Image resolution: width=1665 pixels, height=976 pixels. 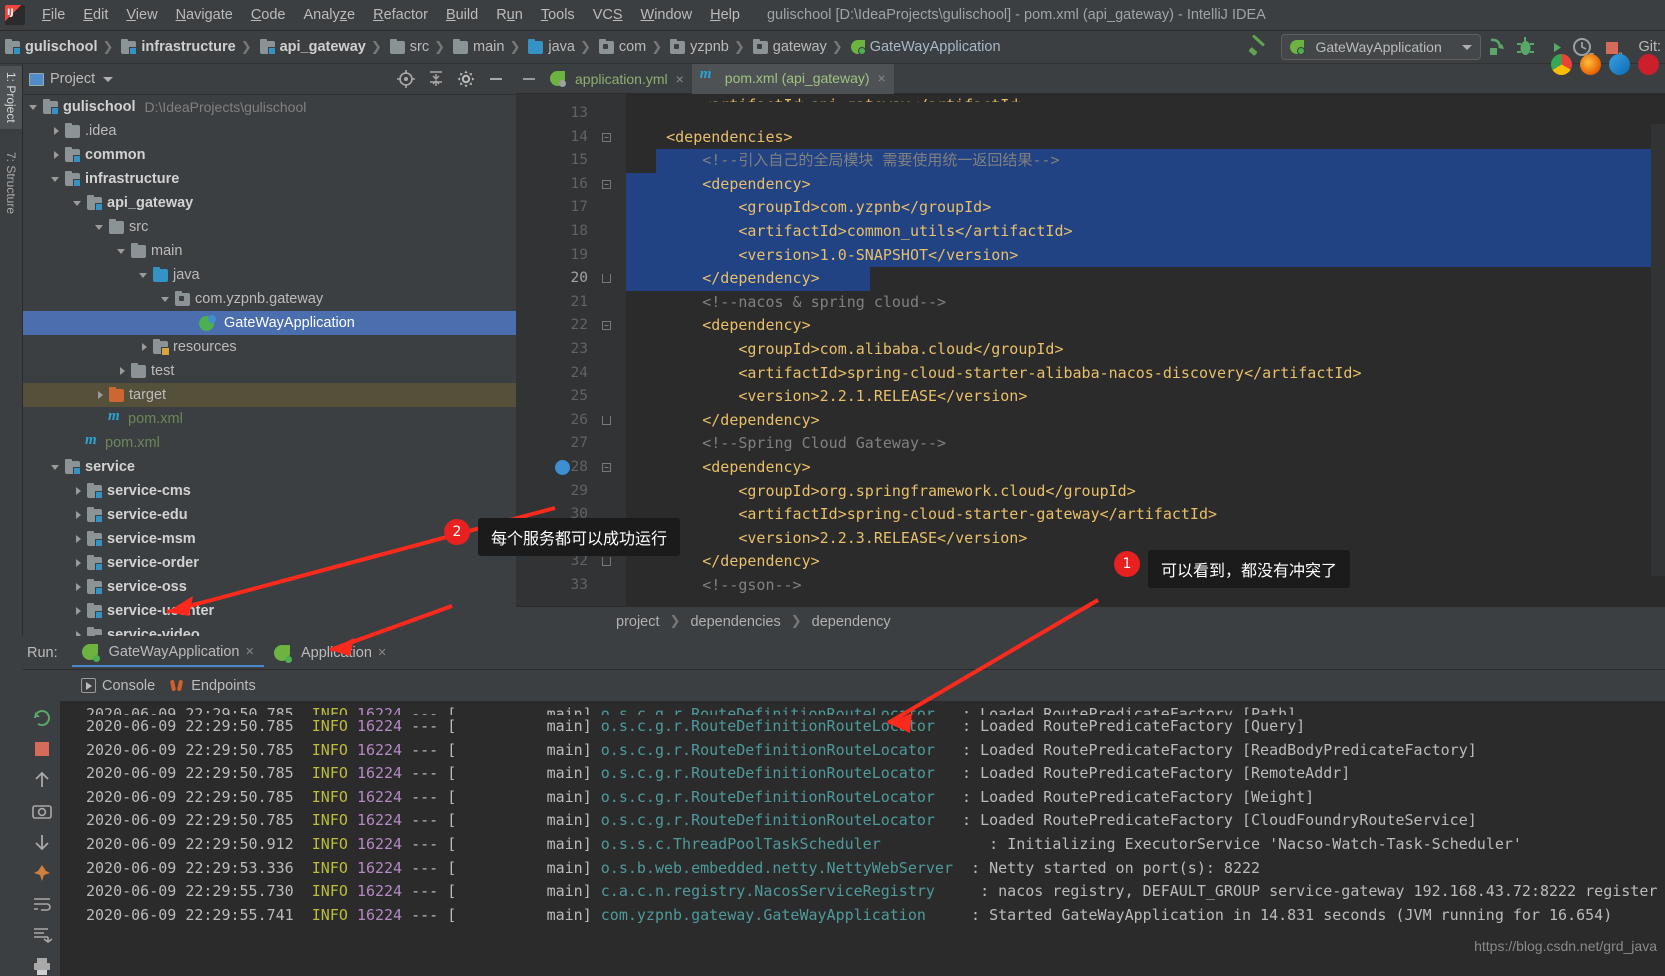 What do you see at coordinates (1496, 47) in the screenshot?
I see `run-icon` at bounding box center [1496, 47].